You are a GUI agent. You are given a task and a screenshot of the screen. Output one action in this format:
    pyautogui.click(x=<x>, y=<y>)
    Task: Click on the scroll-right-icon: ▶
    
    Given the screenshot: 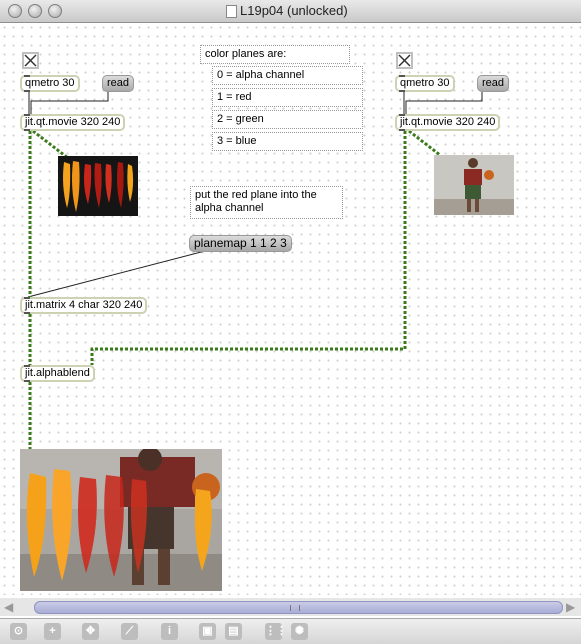 What is the action you would take?
    pyautogui.click(x=570, y=607)
    